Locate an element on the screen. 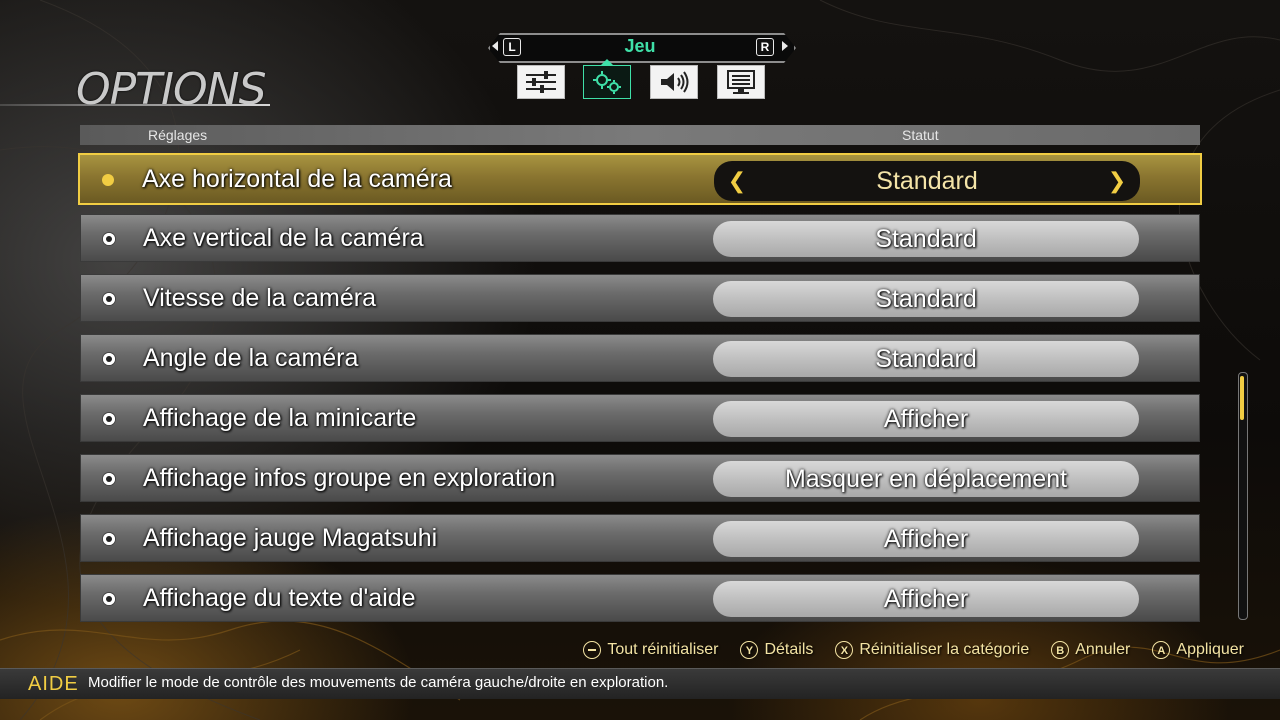 The width and height of the screenshot is (1280, 720). column-settings-label: Réglages is located at coordinates (178, 135).